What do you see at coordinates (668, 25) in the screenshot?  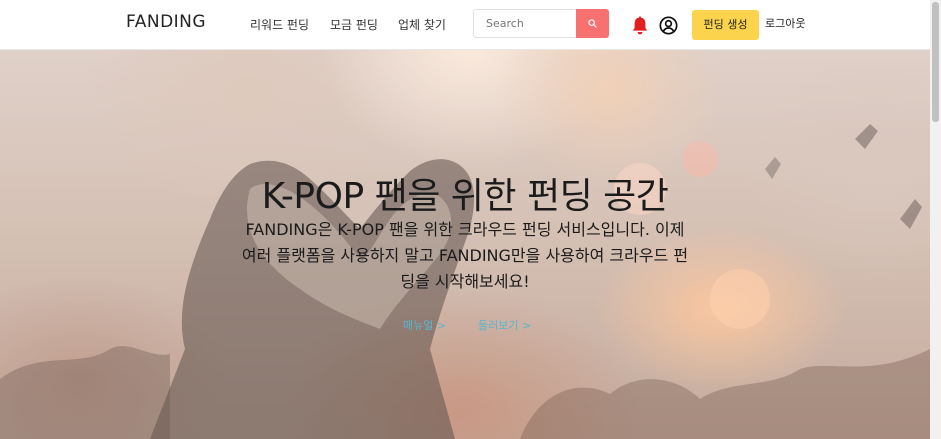 I see `user-circle-icon` at bounding box center [668, 25].